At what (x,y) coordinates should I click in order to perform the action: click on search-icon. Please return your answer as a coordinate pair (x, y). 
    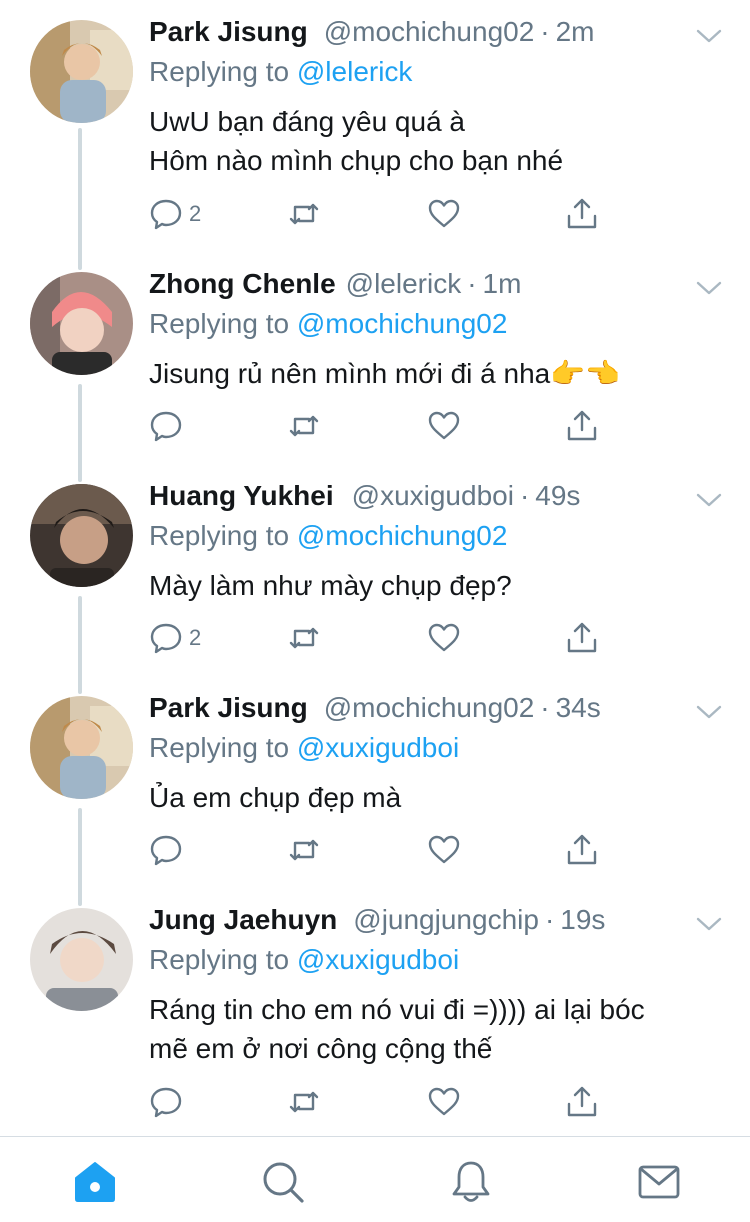
    Looking at the image, I should click on (283, 1182).